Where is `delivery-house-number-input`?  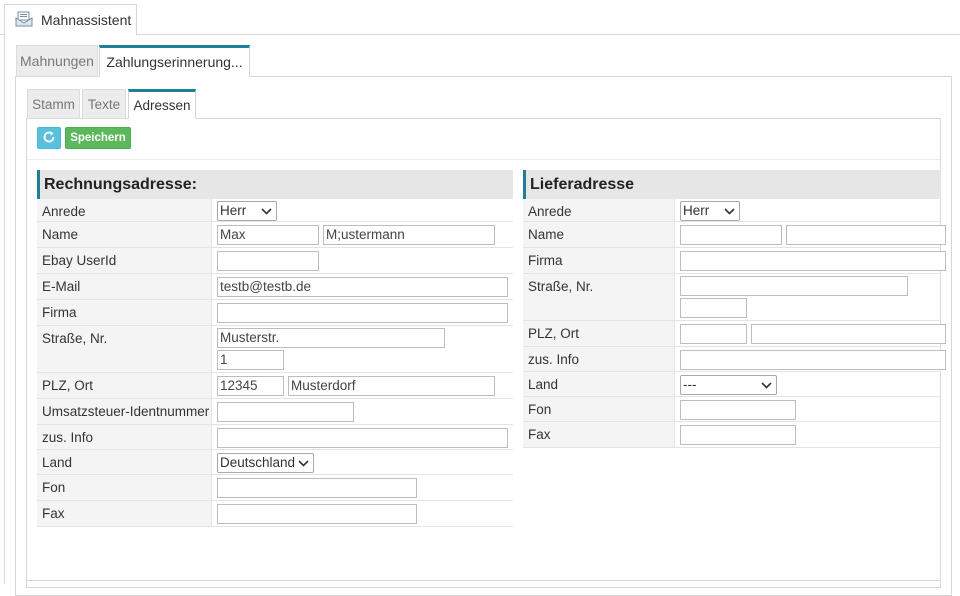 delivery-house-number-input is located at coordinates (713, 308).